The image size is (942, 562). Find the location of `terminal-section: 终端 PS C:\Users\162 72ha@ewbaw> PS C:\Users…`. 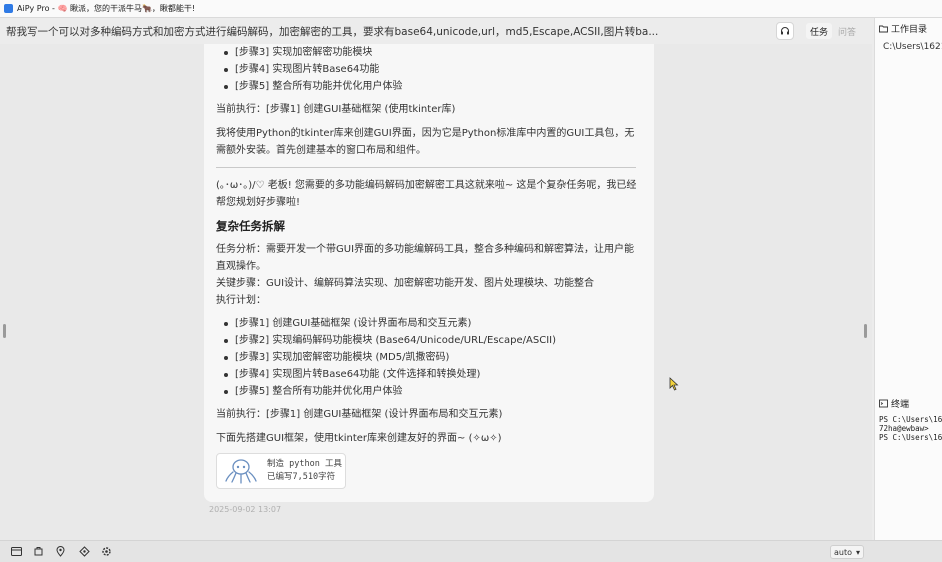

terminal-section: 终端 PS C:\Users\162 72ha@ewbaw> PS C:\Users… is located at coordinates (908, 418).